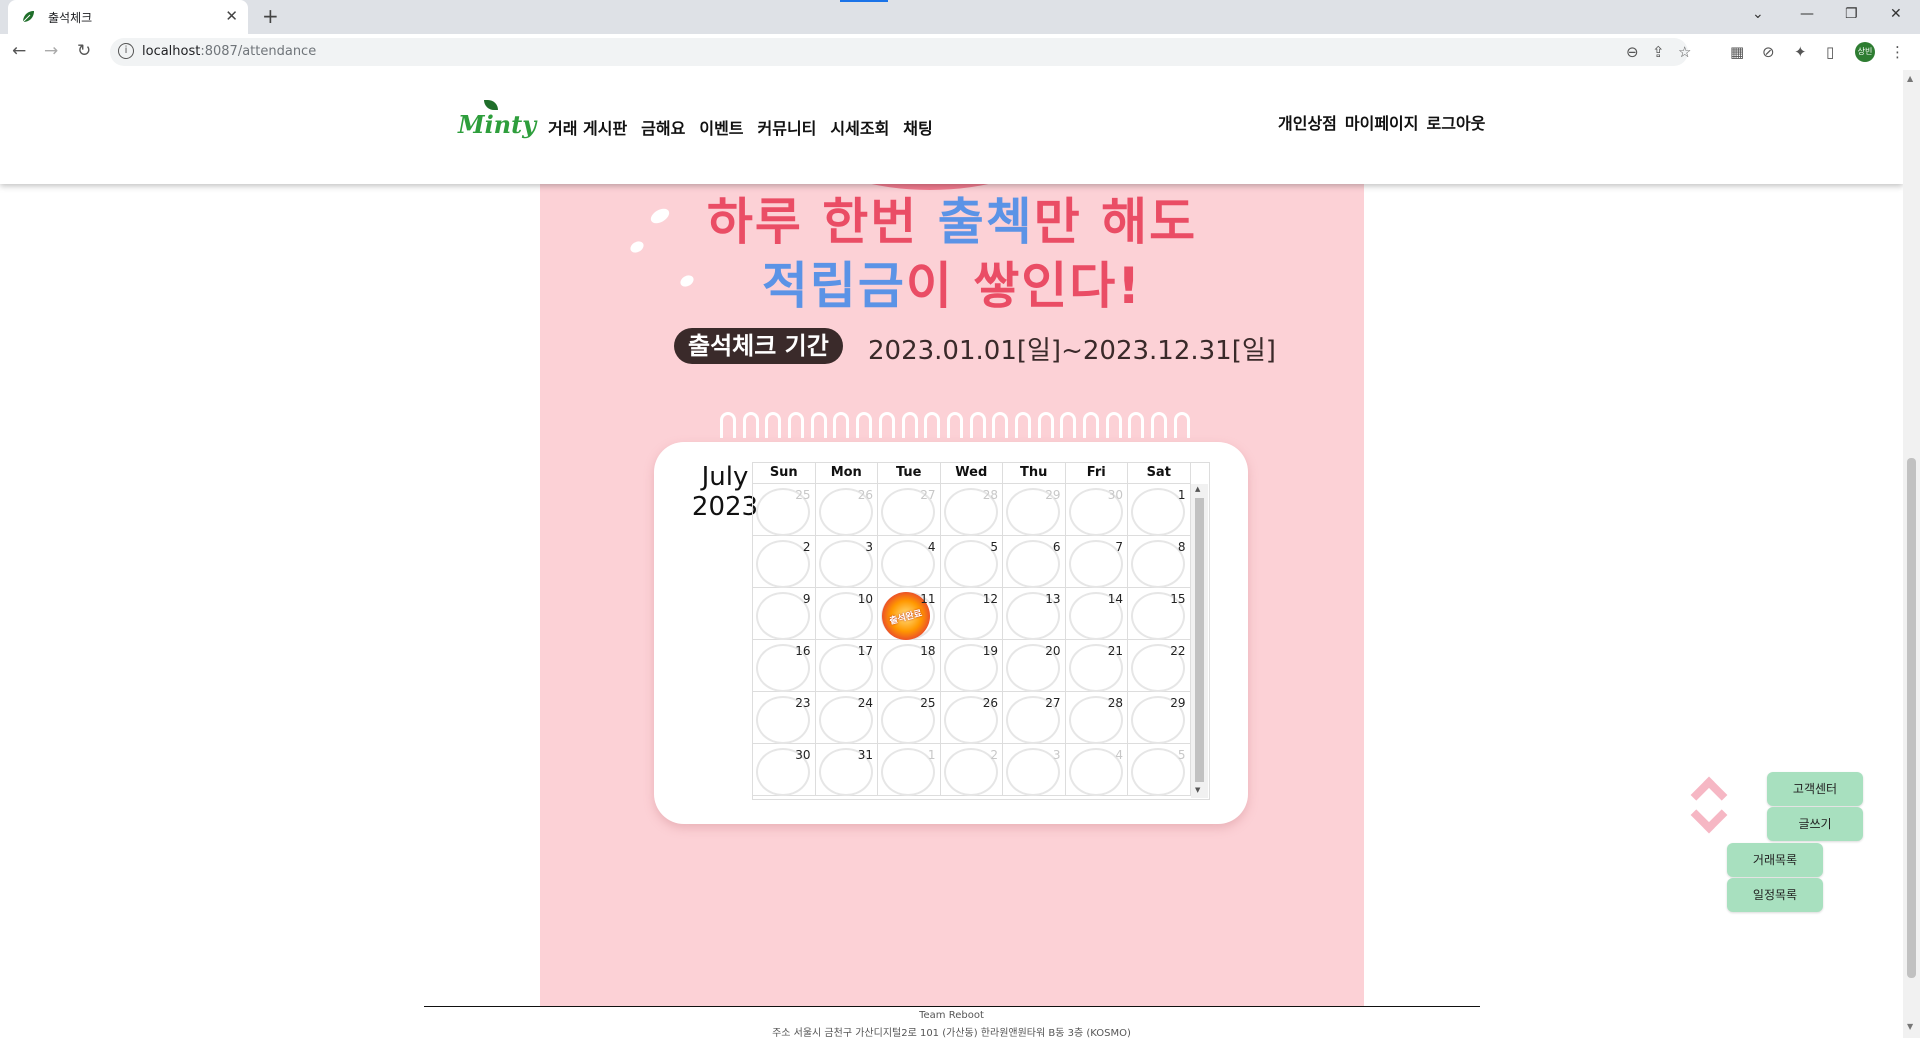 Image resolution: width=1920 pixels, height=1038 pixels. Describe the element at coordinates (846, 614) in the screenshot. I see `calendar-day: 10` at that location.